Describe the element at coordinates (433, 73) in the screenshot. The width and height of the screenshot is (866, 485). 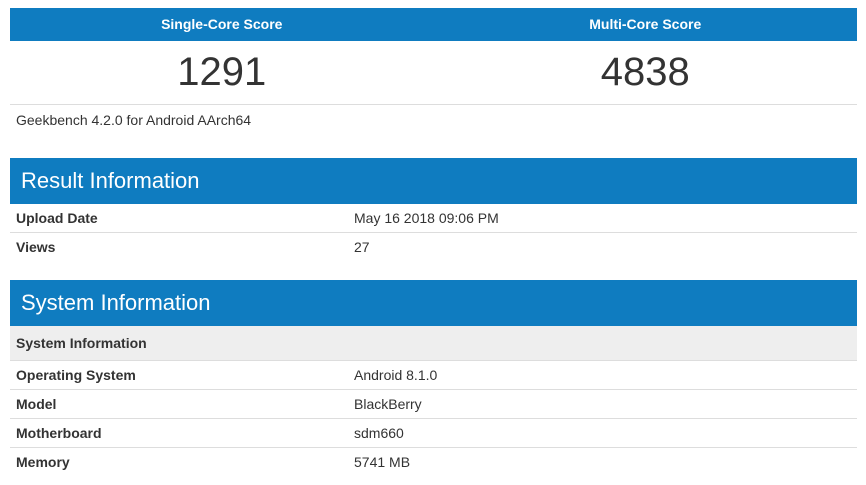
I see `score-values-row: 1291 4838` at that location.